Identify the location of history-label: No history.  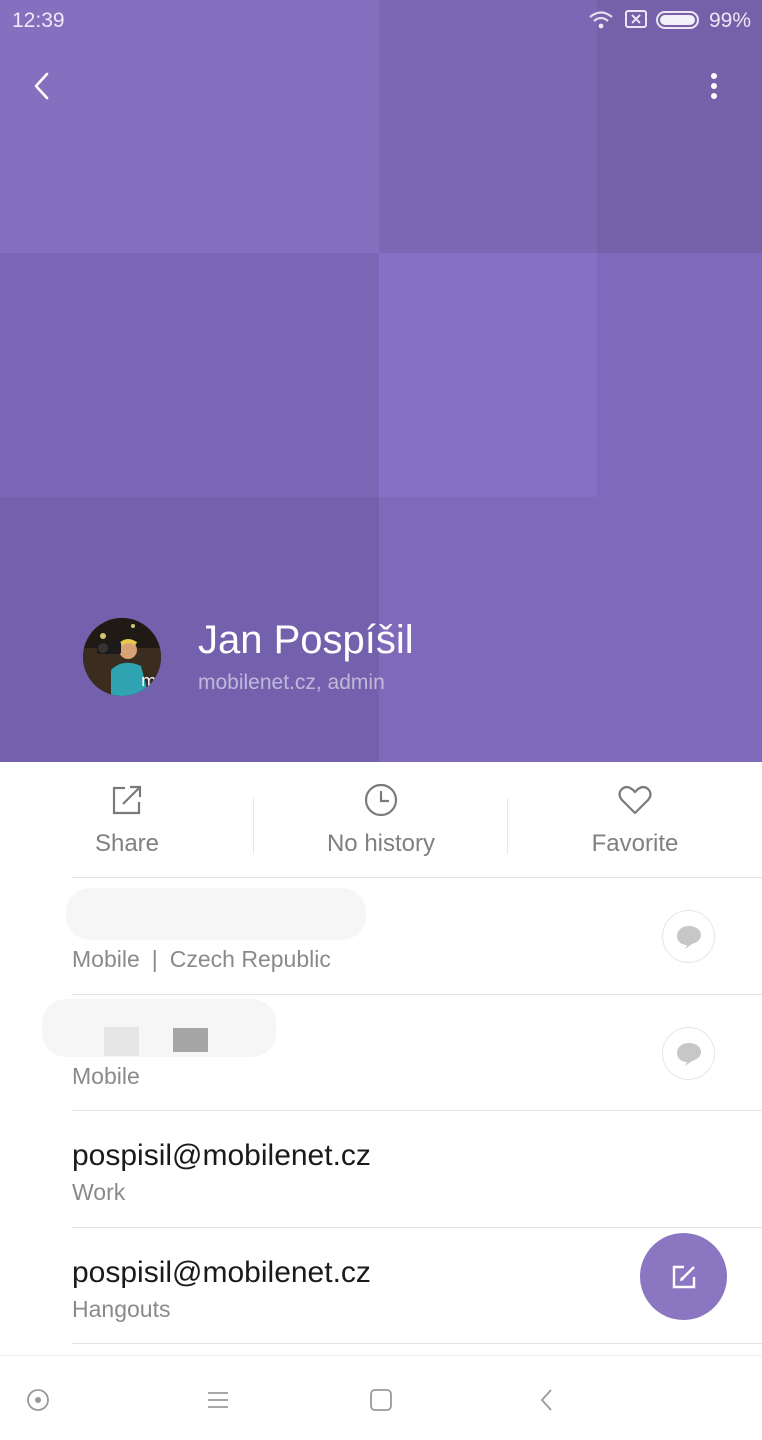
(381, 843).